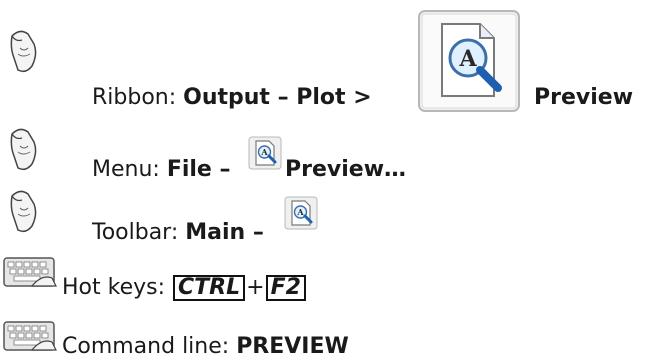  I want to click on hotkeys-instruction: Hot keys: CTRL + F2, so click(184, 288).